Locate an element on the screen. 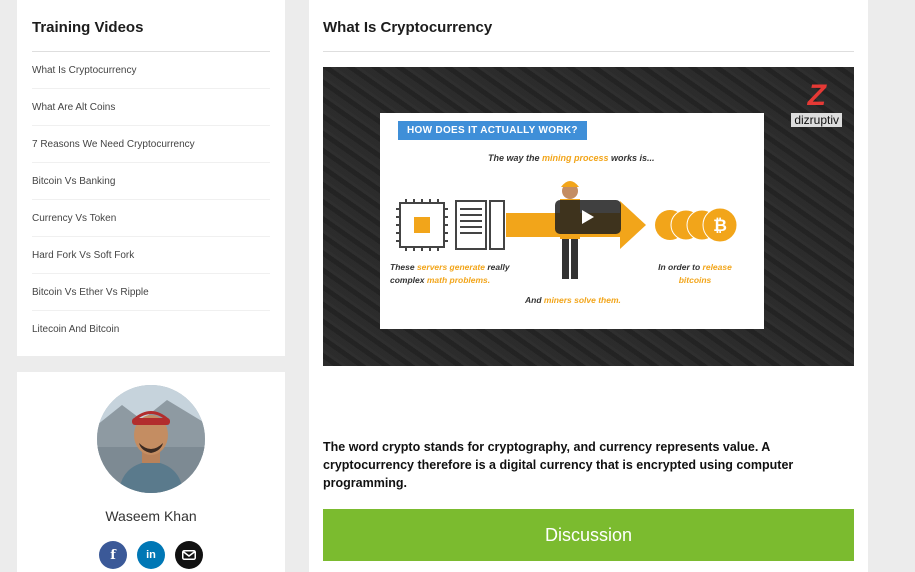 The image size is (915, 572). envelope-icon is located at coordinates (189, 555).